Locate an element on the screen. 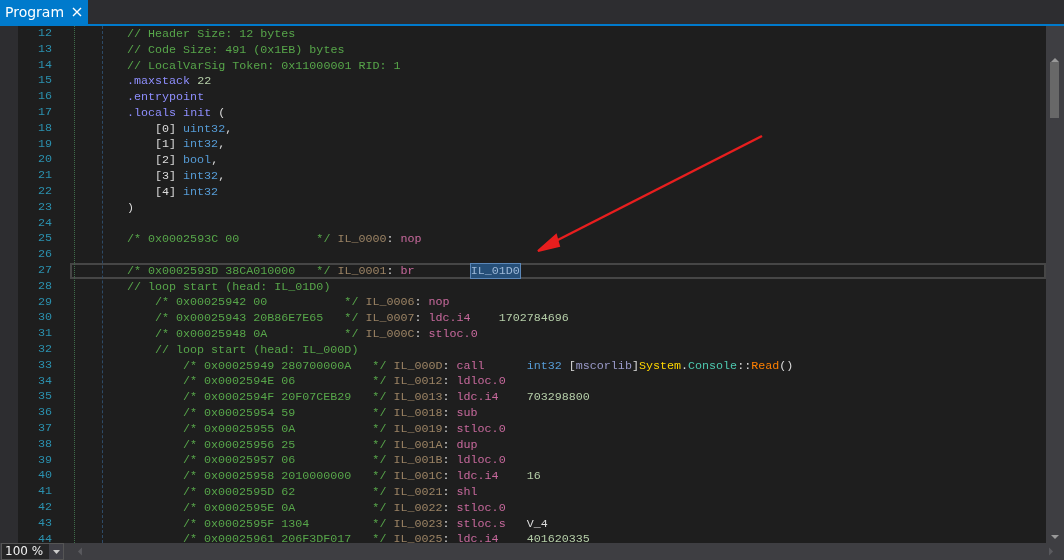  line-number: 12 is located at coordinates (44, 34).